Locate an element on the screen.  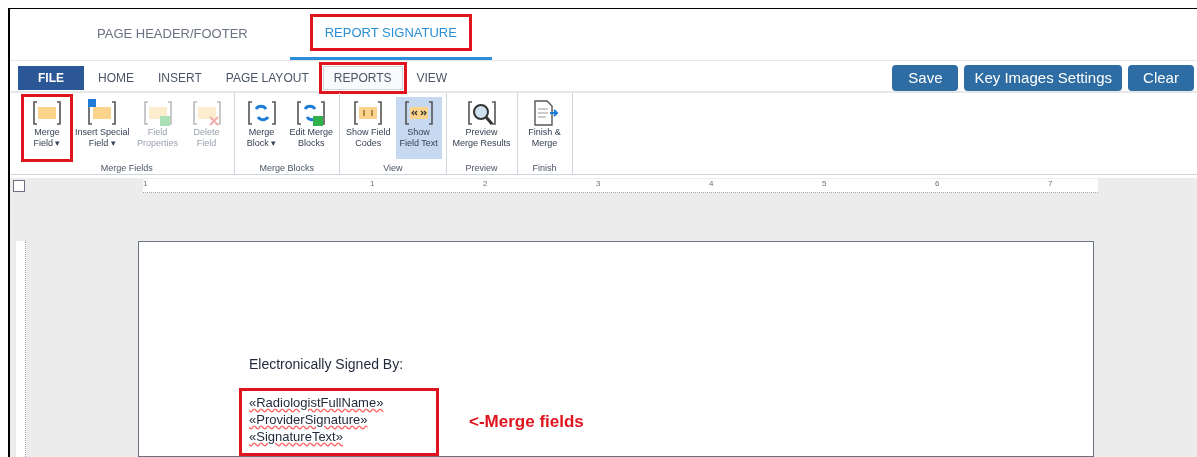
special-field-icon is located at coordinates (102, 113).